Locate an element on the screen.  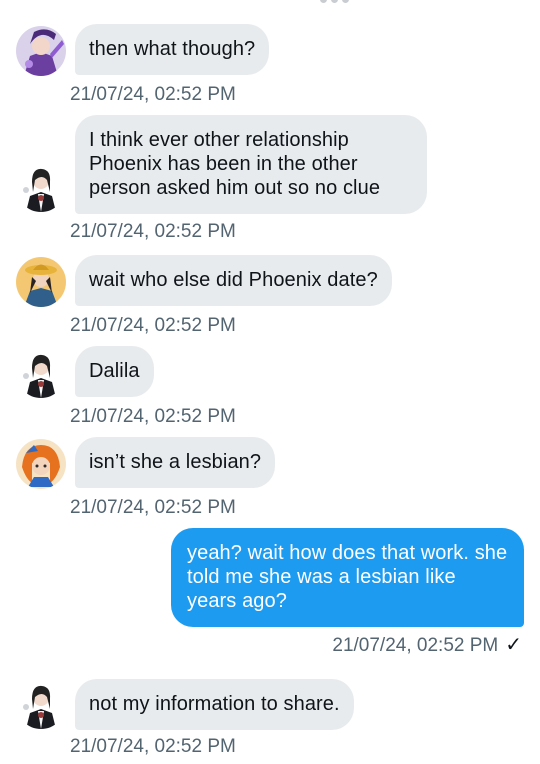
message-bubble: not my information to share. is located at coordinates (214, 704).